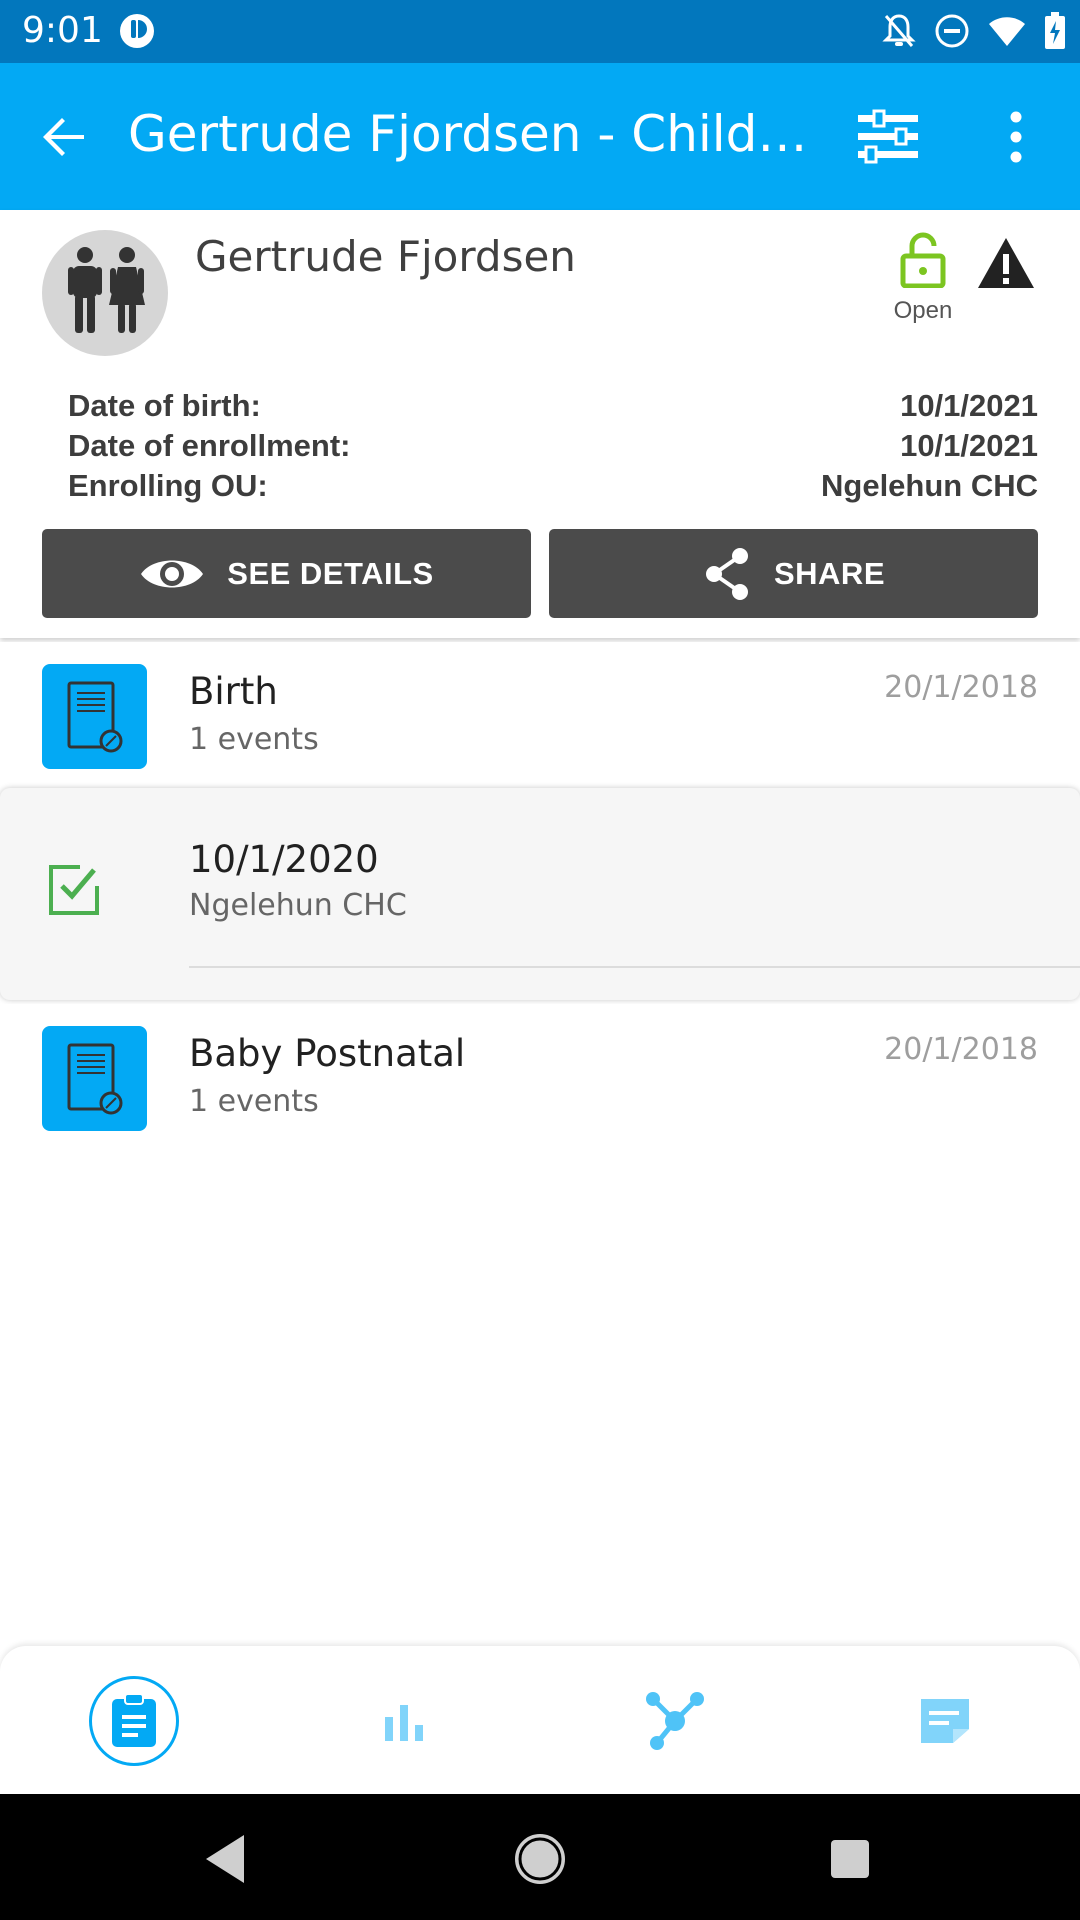  Describe the element at coordinates (330, 573) in the screenshot. I see `see-details-label: SEE DETAILS` at that location.